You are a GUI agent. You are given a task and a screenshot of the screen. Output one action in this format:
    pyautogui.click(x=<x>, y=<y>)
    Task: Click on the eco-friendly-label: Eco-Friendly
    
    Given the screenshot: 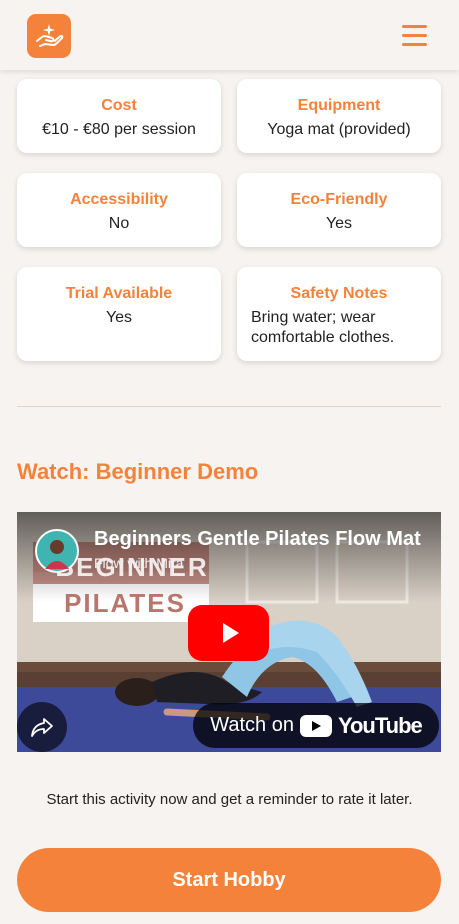 What is the action you would take?
    pyautogui.click(x=339, y=199)
    